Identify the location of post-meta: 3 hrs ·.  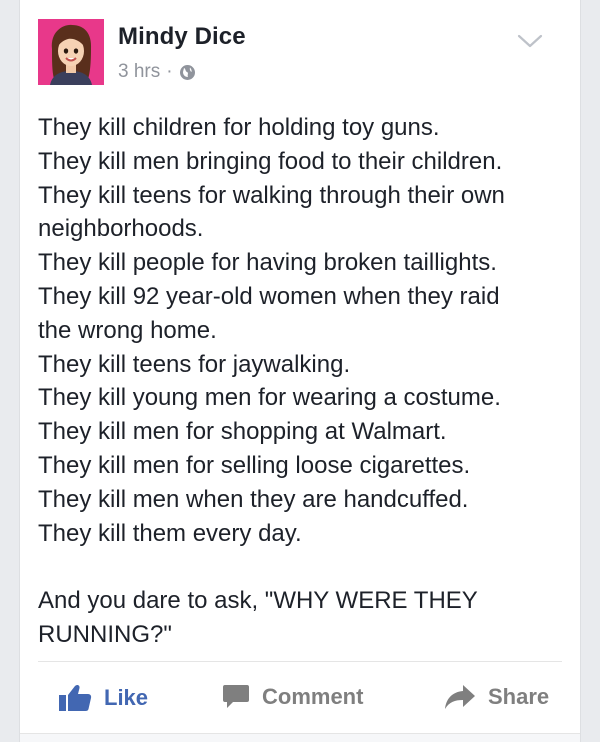
(157, 72).